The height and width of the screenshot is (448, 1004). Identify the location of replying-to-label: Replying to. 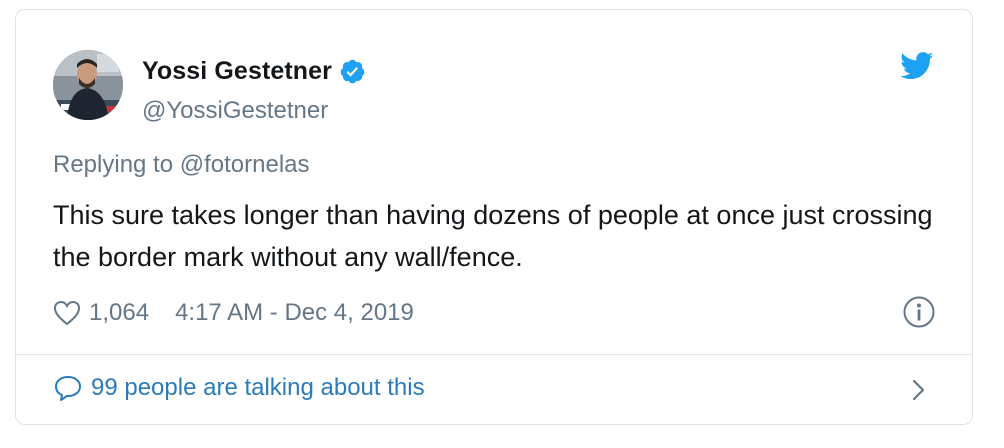
(113, 164).